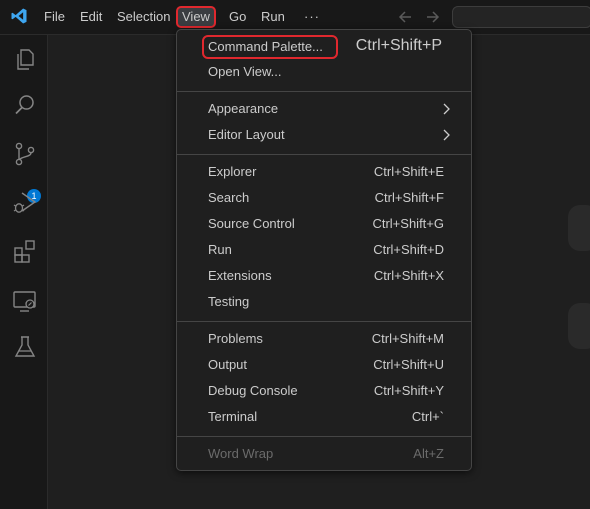  What do you see at coordinates (324, 198) in the screenshot?
I see `menu-item-search: Search Ctrl+Shift+F` at bounding box center [324, 198].